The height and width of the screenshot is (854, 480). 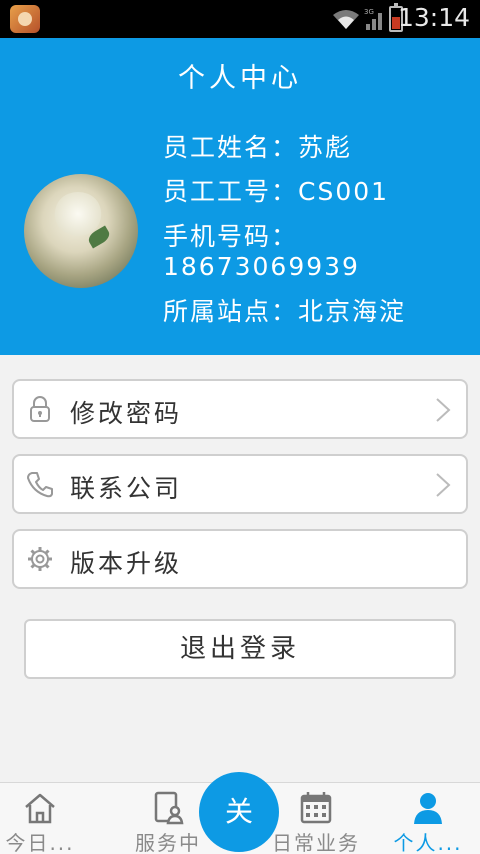 I want to click on status-clock: 13:14, so click(x=433, y=17).